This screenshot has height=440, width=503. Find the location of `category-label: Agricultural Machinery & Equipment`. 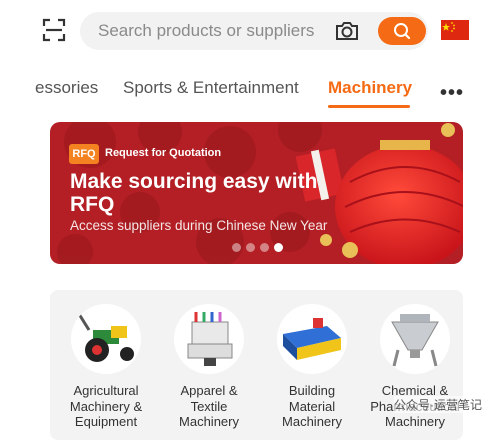

category-label: Agricultural Machinery & Equipment is located at coordinates (106, 406).